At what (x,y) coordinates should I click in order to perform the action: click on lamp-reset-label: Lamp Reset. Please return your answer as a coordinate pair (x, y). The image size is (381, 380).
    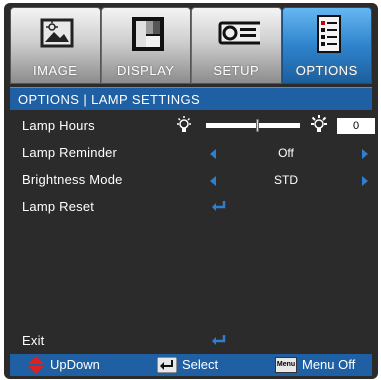
    Looking at the image, I should click on (58, 206).